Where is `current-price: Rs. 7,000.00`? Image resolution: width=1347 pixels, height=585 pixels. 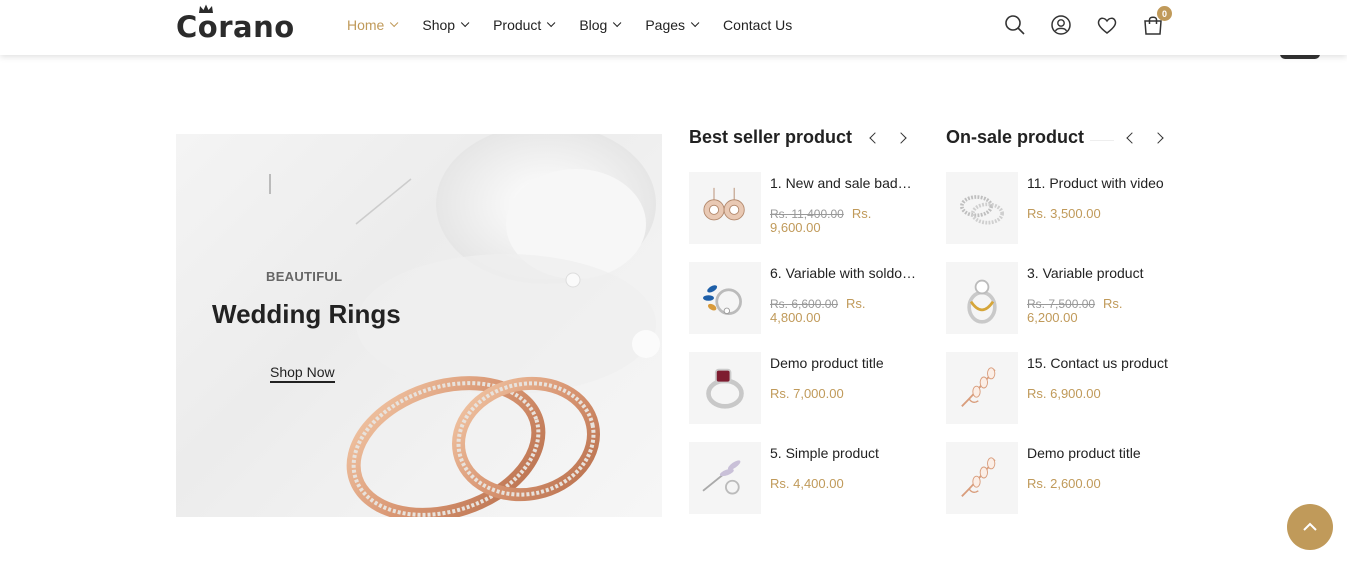
current-price: Rs. 7,000.00 is located at coordinates (807, 393).